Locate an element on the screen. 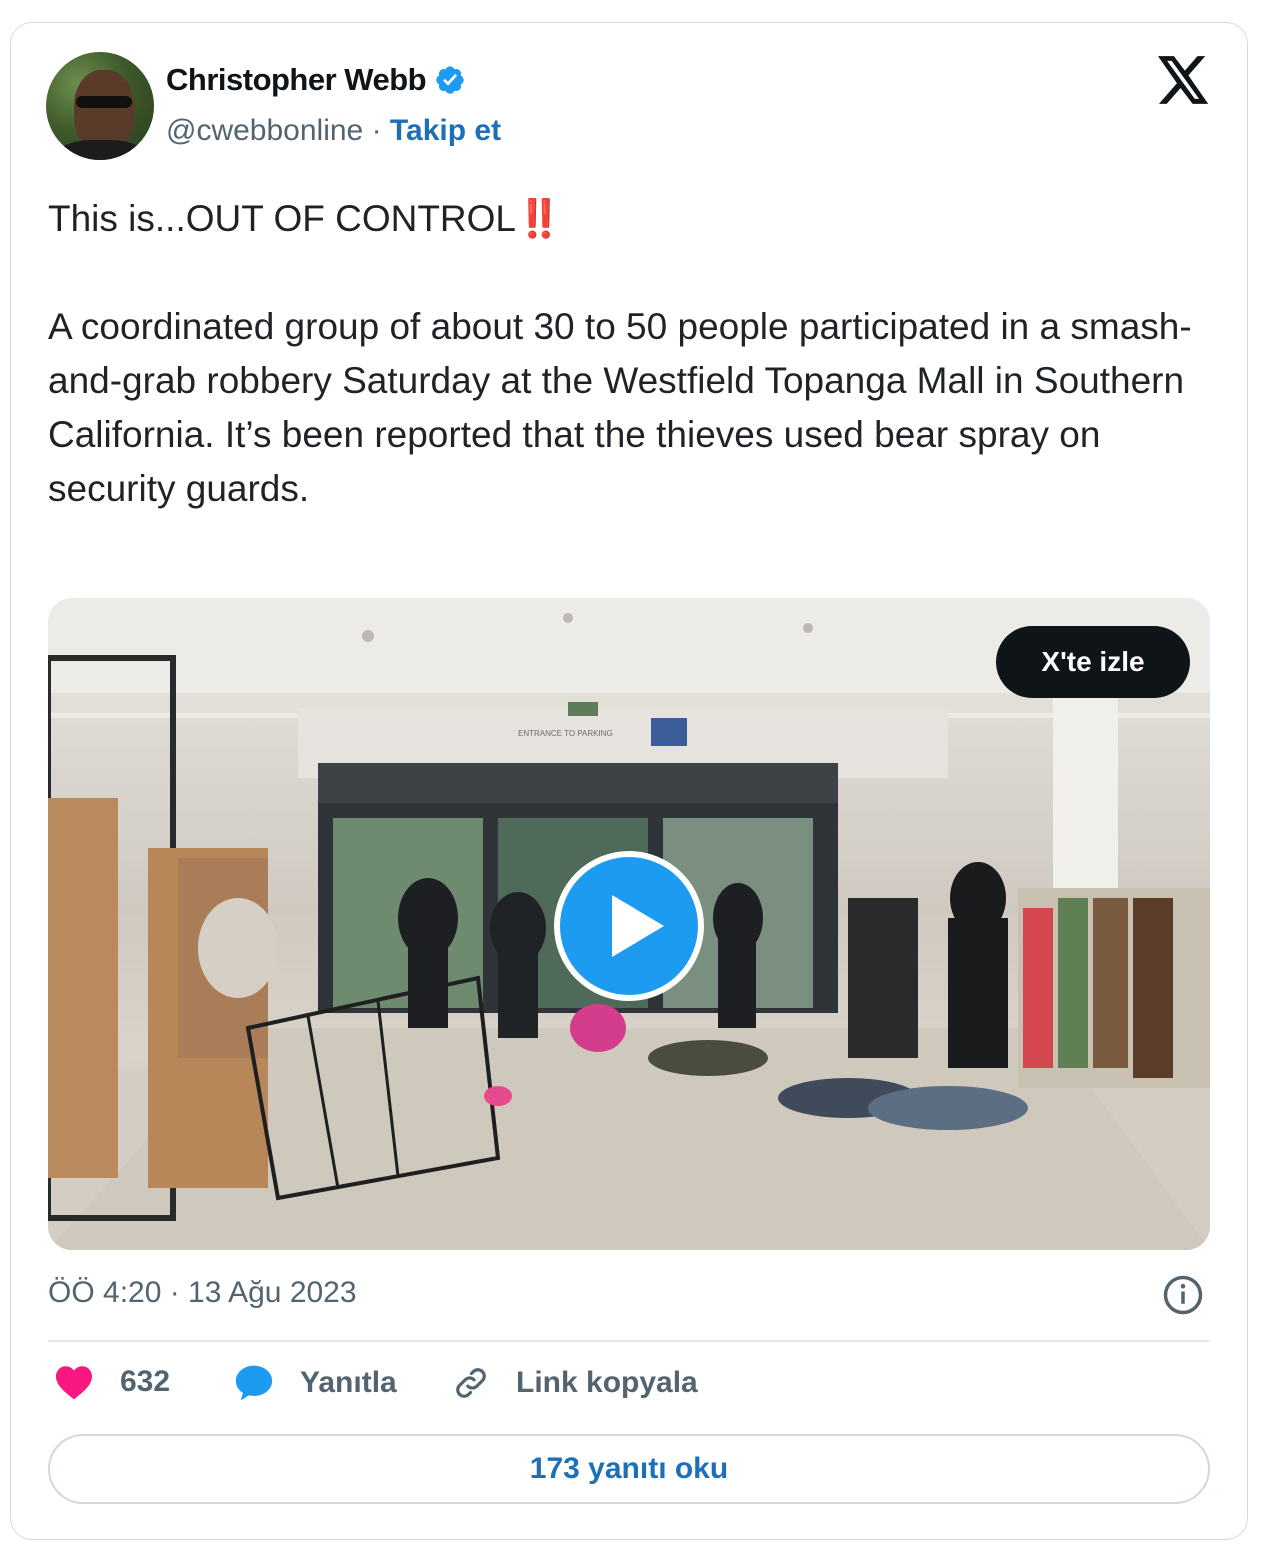 This screenshot has width=1280, height=1559. author-avatar is located at coordinates (100, 106).